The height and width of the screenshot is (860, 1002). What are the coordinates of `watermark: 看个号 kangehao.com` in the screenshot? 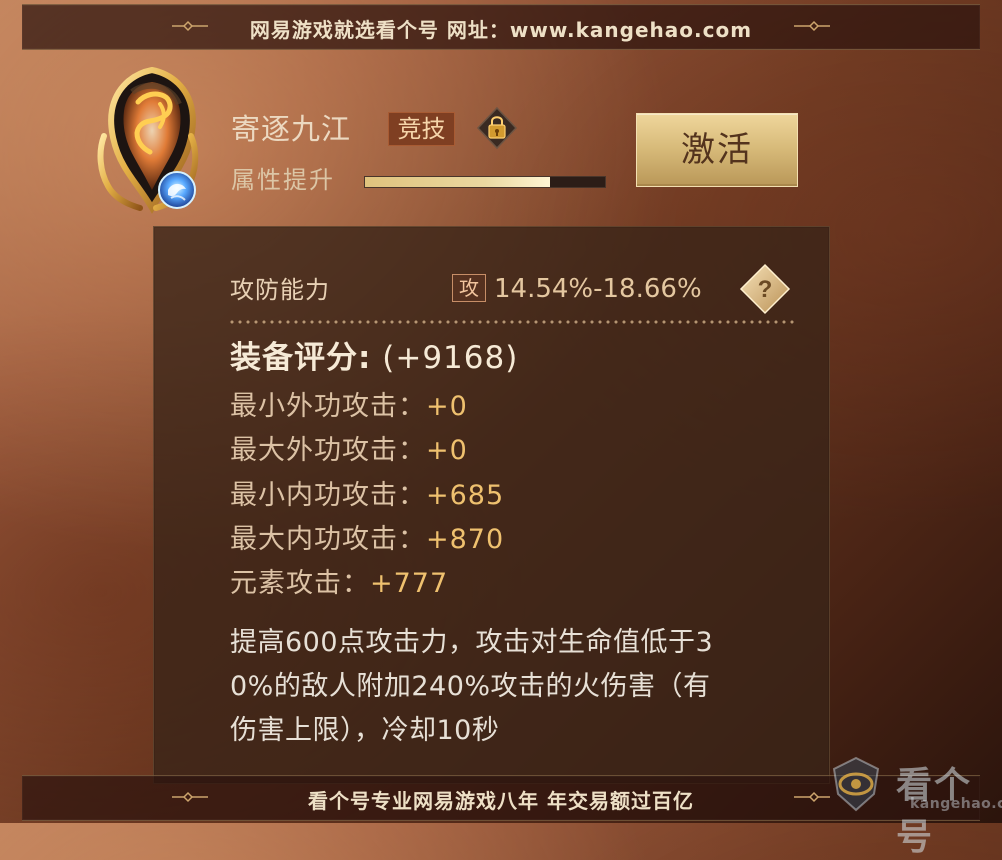 It's located at (914, 806).